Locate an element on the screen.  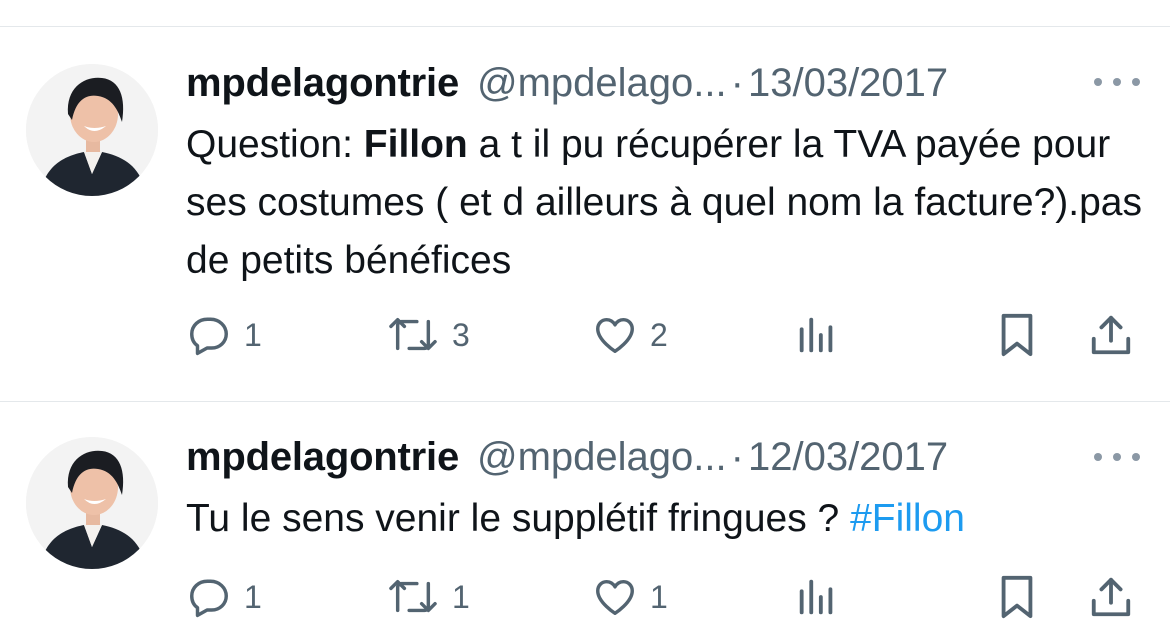
reply-count: 1 is located at coordinates (253, 596).